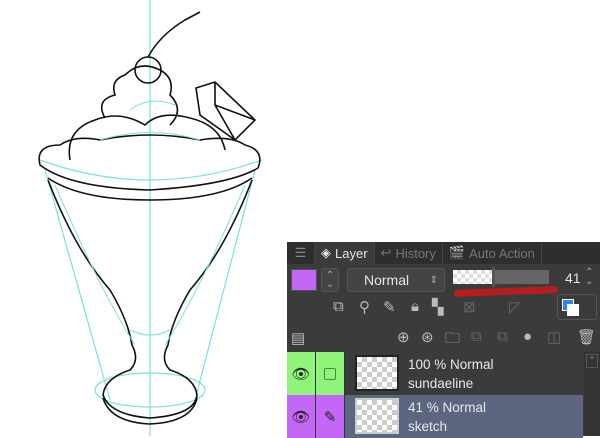 Image resolution: width=600 pixels, height=438 pixels. I want to click on tab-auto-action: 🎬 Auto Action, so click(492, 253).